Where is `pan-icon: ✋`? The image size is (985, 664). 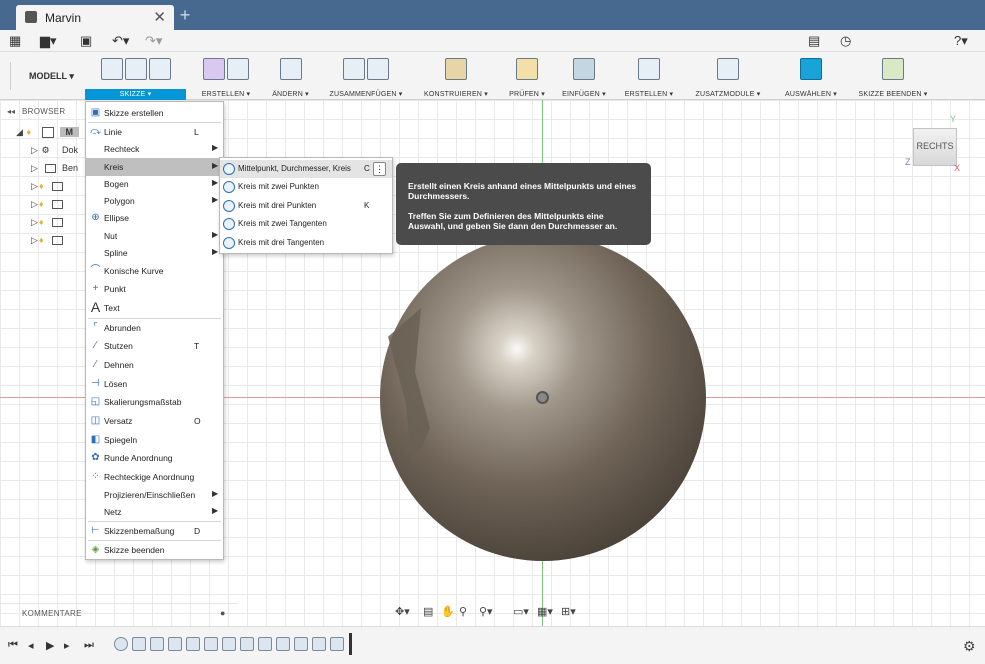
pan-icon: ✋ is located at coordinates (448, 611).